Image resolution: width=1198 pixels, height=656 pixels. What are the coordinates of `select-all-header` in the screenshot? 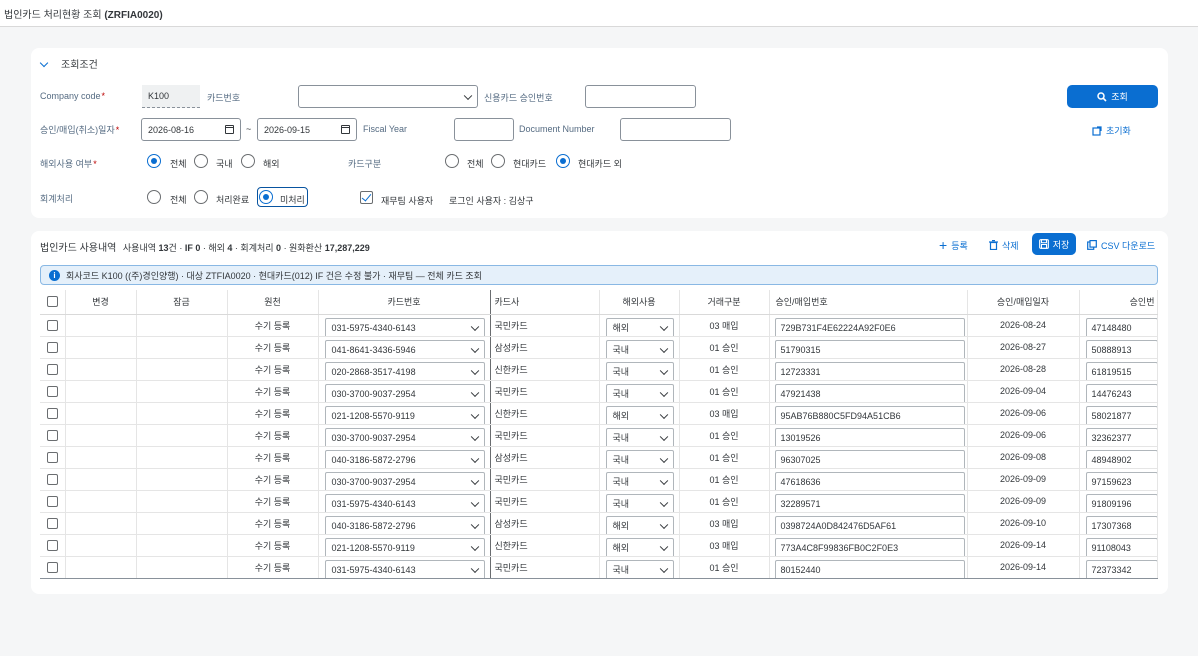 It's located at (53, 302).